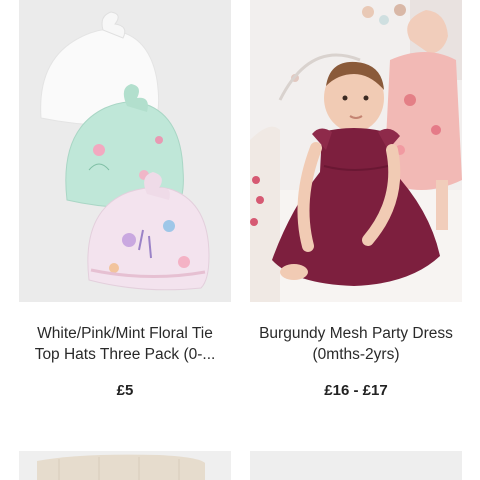  I want to click on product-title-line-2: (0mths-2yrs), so click(356, 354).